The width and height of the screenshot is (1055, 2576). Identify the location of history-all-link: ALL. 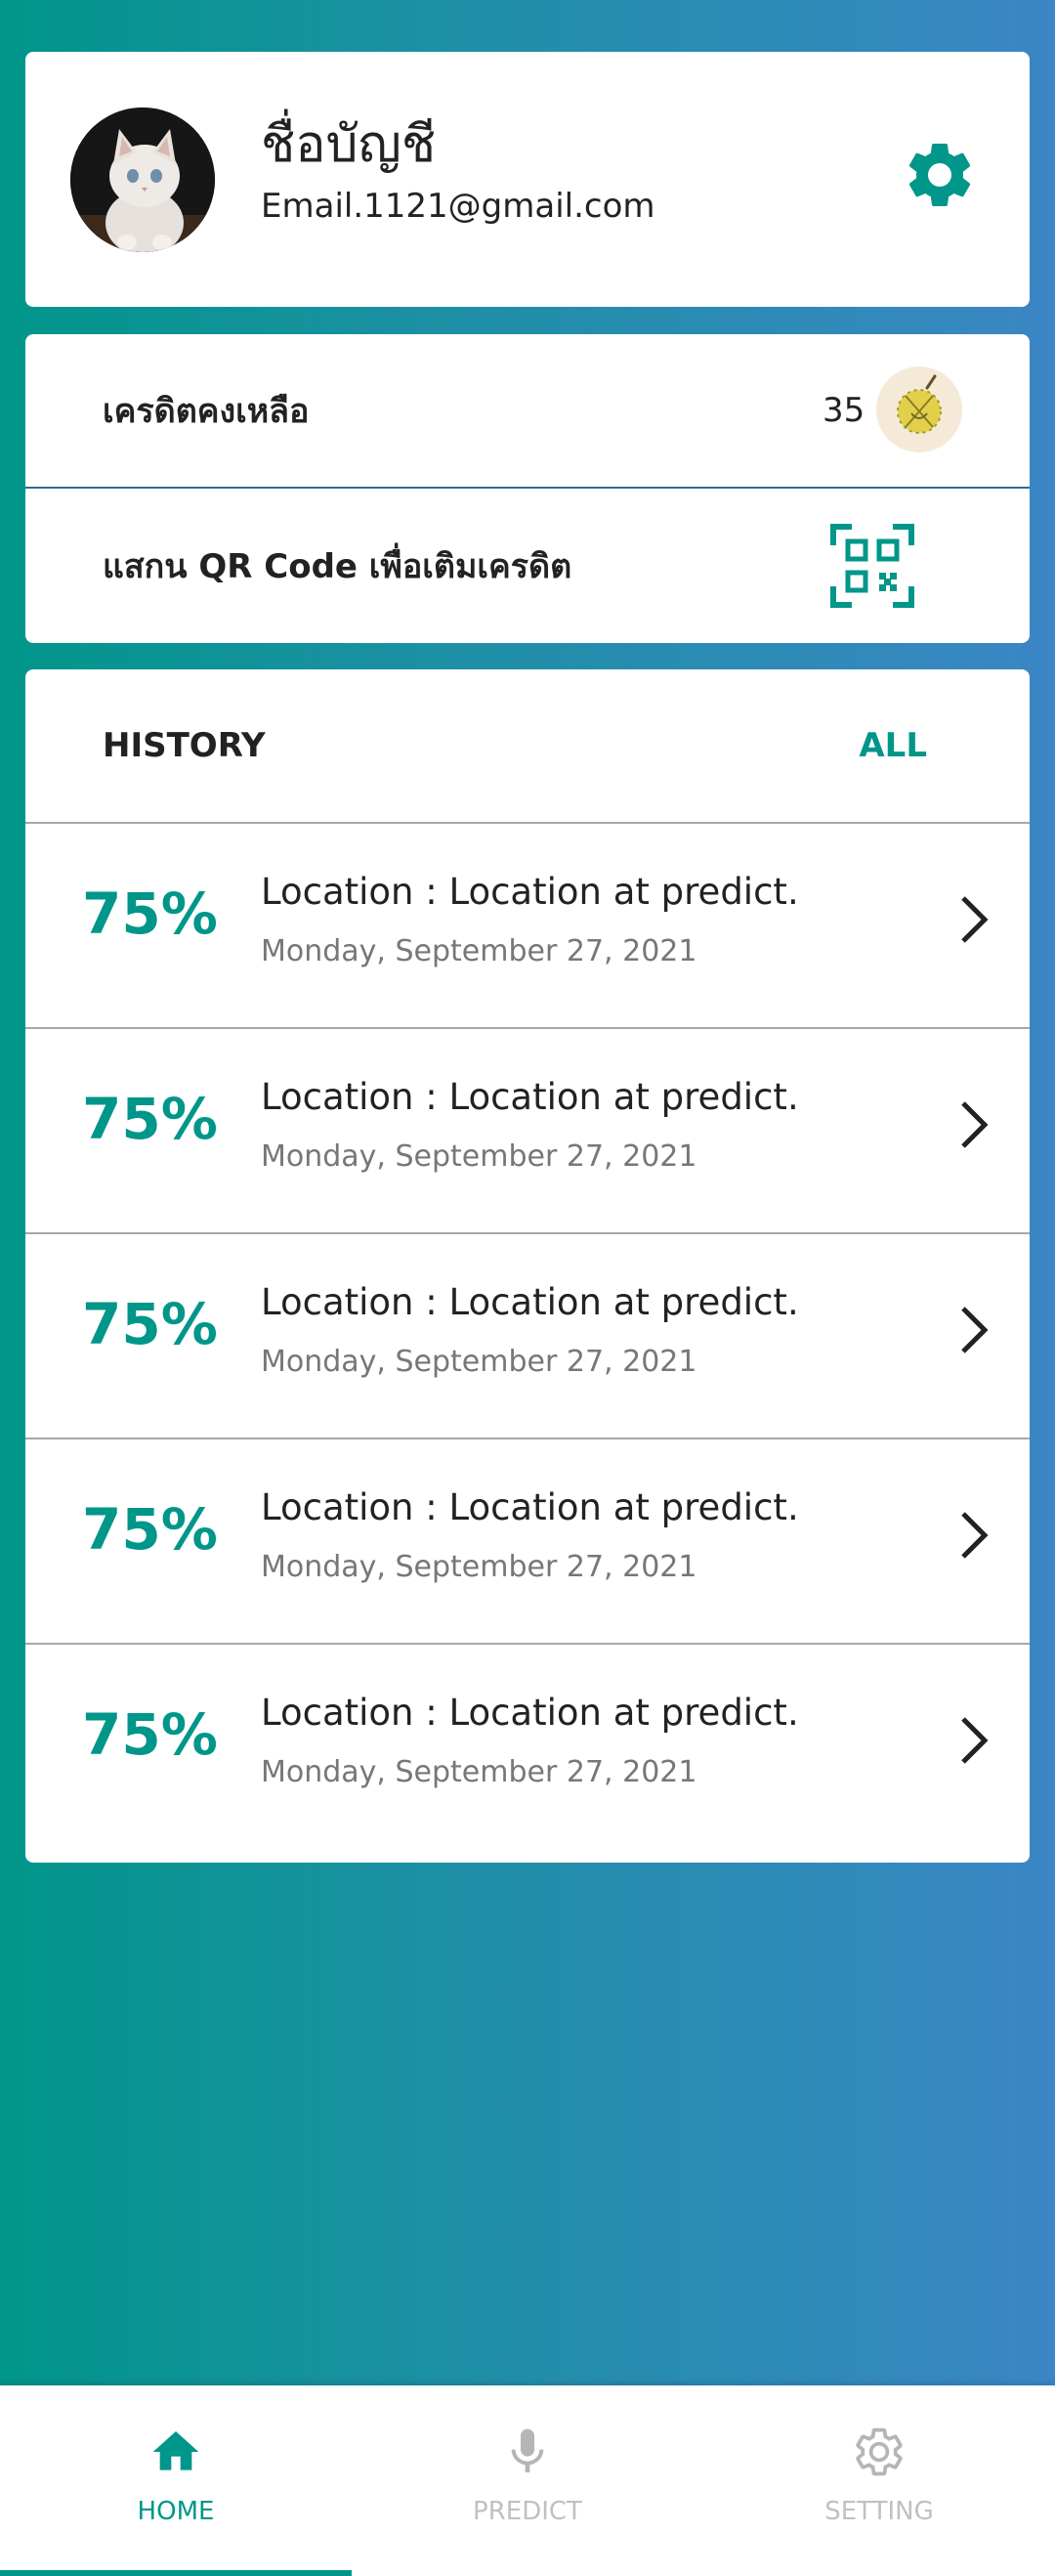
(893, 745).